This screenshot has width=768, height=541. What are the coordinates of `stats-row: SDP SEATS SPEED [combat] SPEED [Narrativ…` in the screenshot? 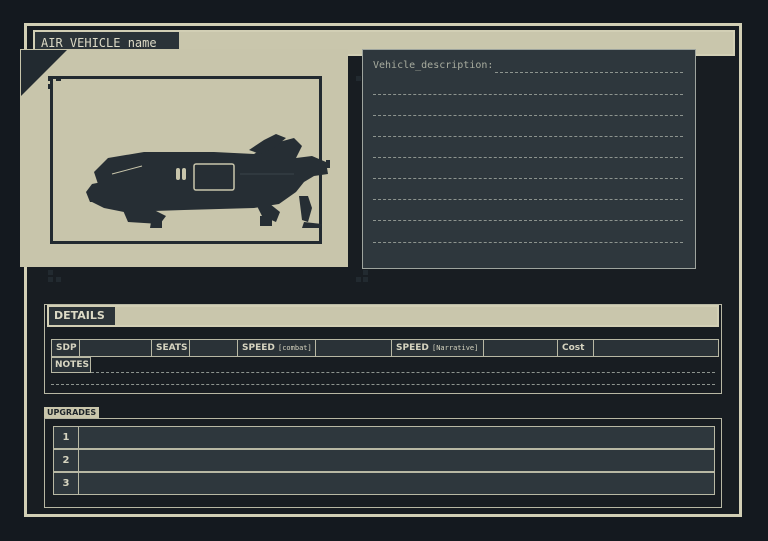 It's located at (385, 348).